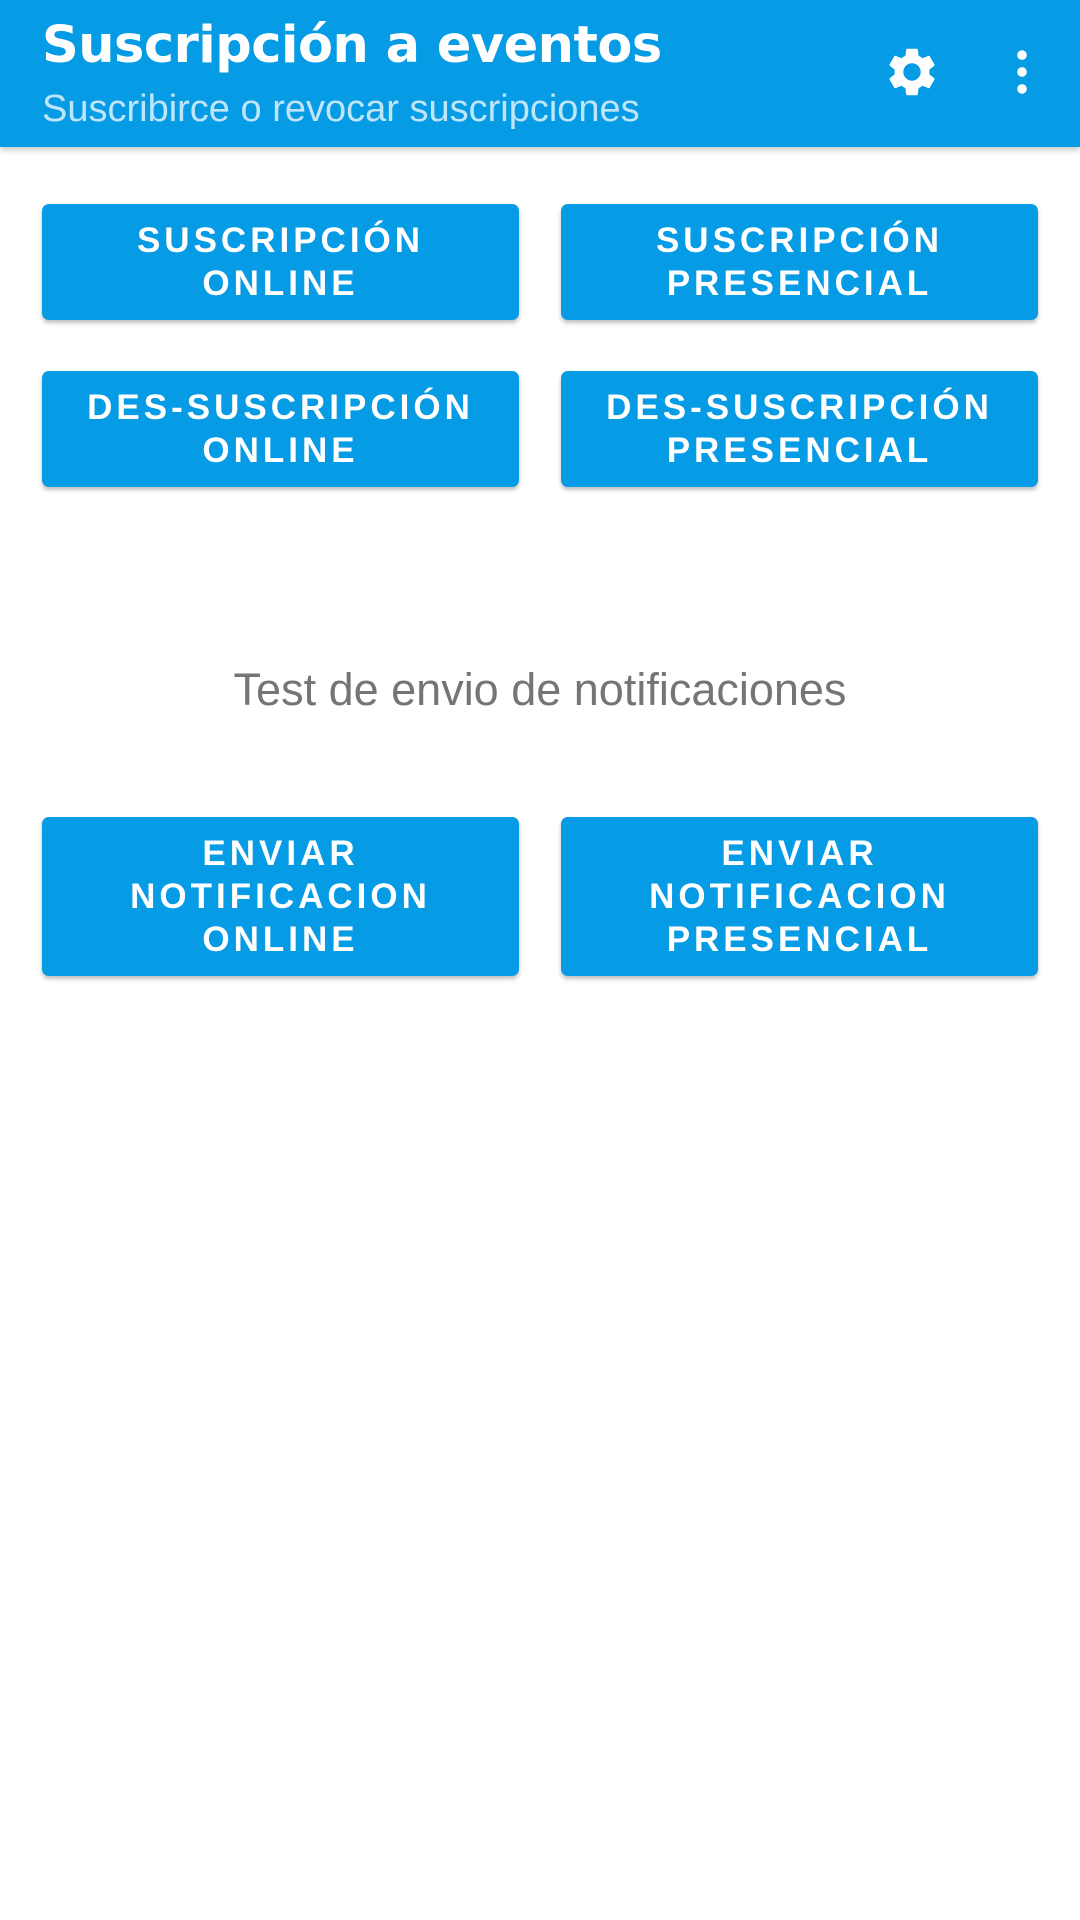 The width and height of the screenshot is (1080, 1920). I want to click on more-vert-icon, so click(1022, 72).